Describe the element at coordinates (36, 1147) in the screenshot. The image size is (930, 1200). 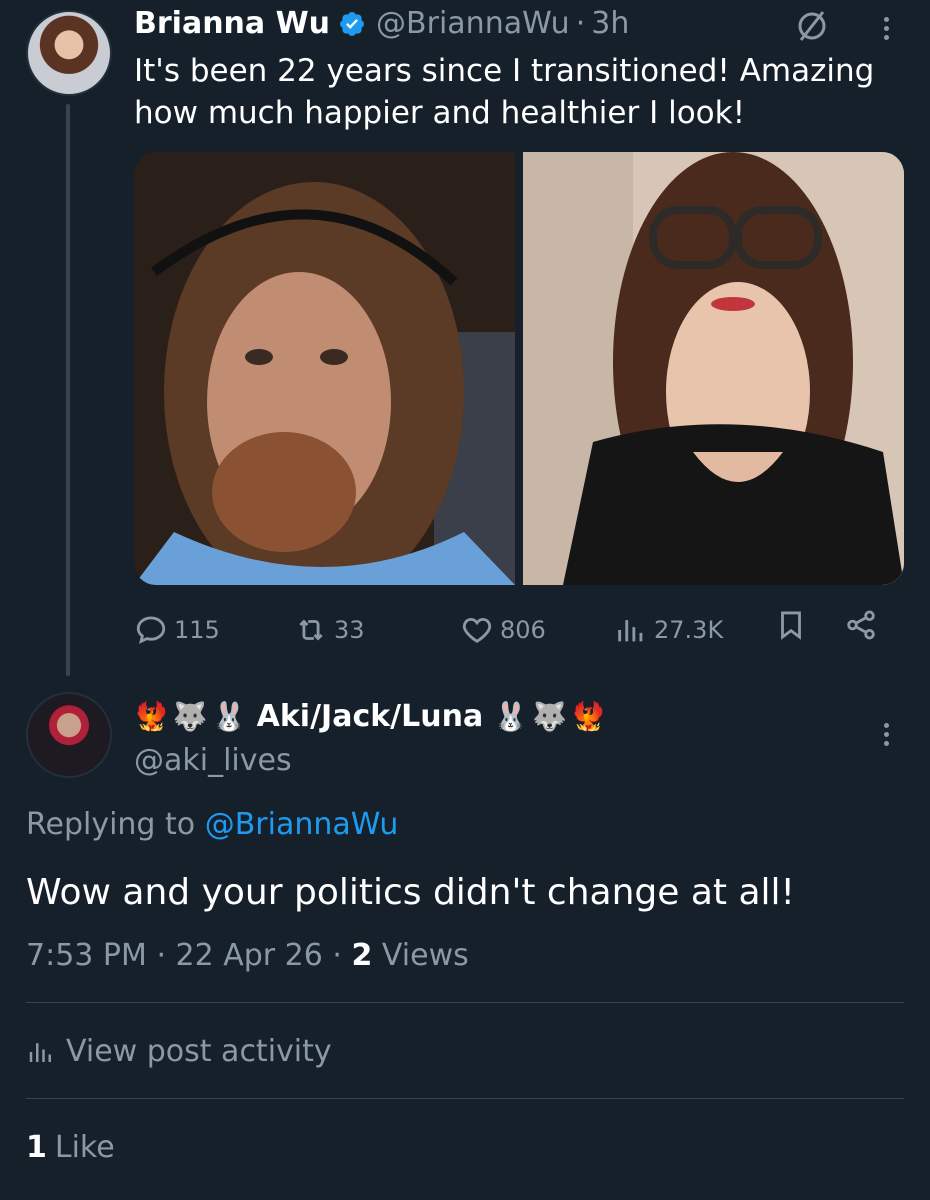
I see `reply-likes-count: 1` at that location.